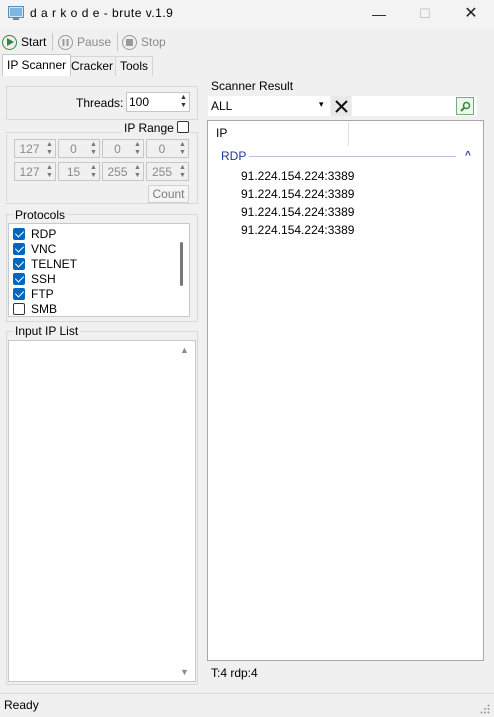 This screenshot has width=494, height=717. I want to click on stop-label: Stop, so click(153, 42).